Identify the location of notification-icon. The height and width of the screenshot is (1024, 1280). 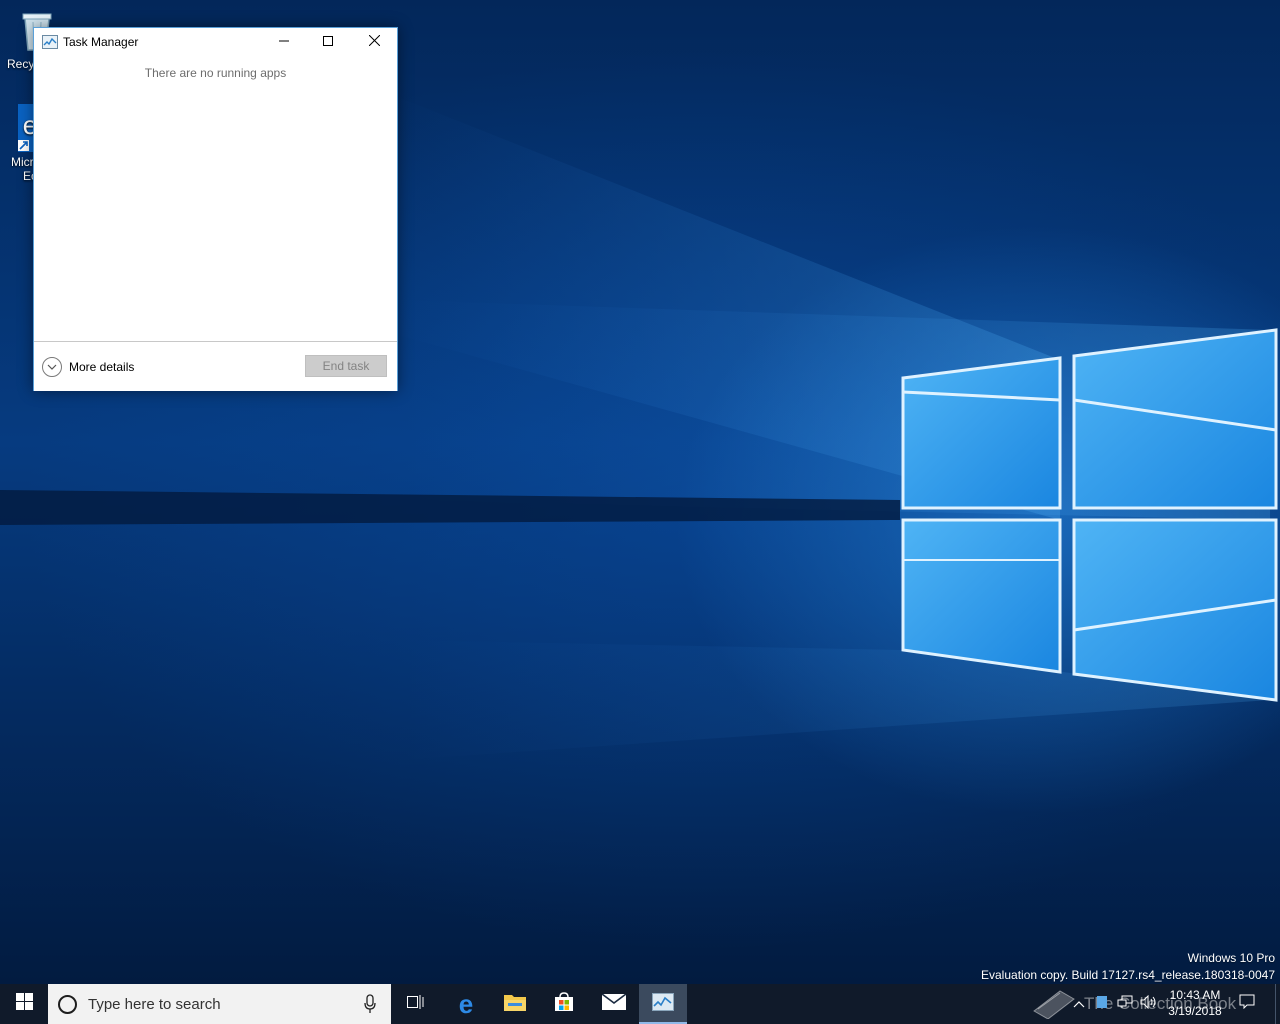
(1247, 1004).